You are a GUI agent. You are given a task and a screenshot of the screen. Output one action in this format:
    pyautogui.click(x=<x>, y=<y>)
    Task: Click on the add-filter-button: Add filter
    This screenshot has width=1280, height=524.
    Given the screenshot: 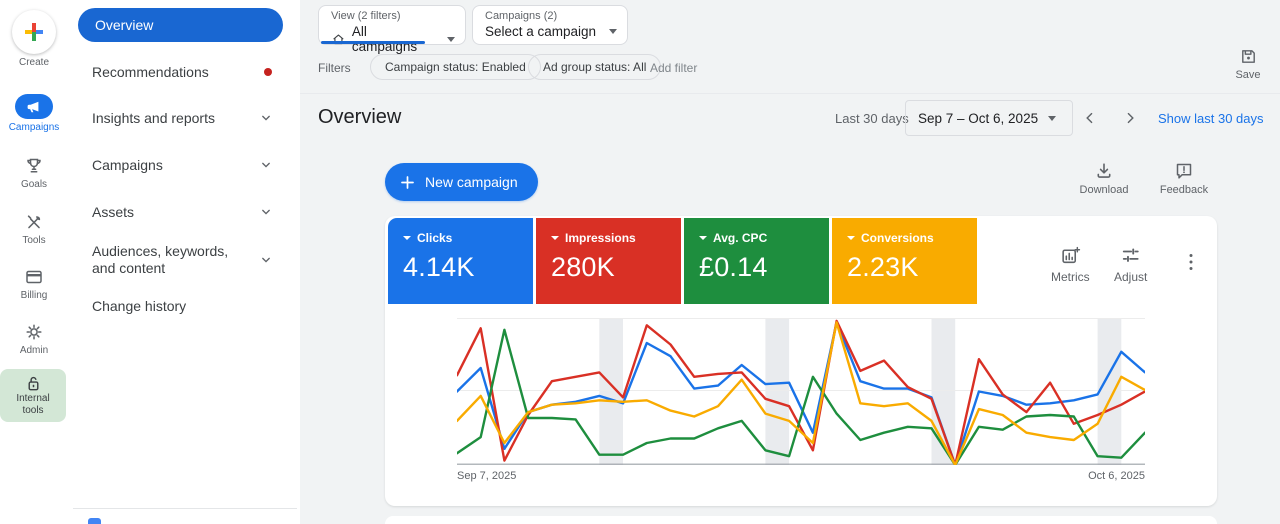 What is the action you would take?
    pyautogui.click(x=673, y=68)
    